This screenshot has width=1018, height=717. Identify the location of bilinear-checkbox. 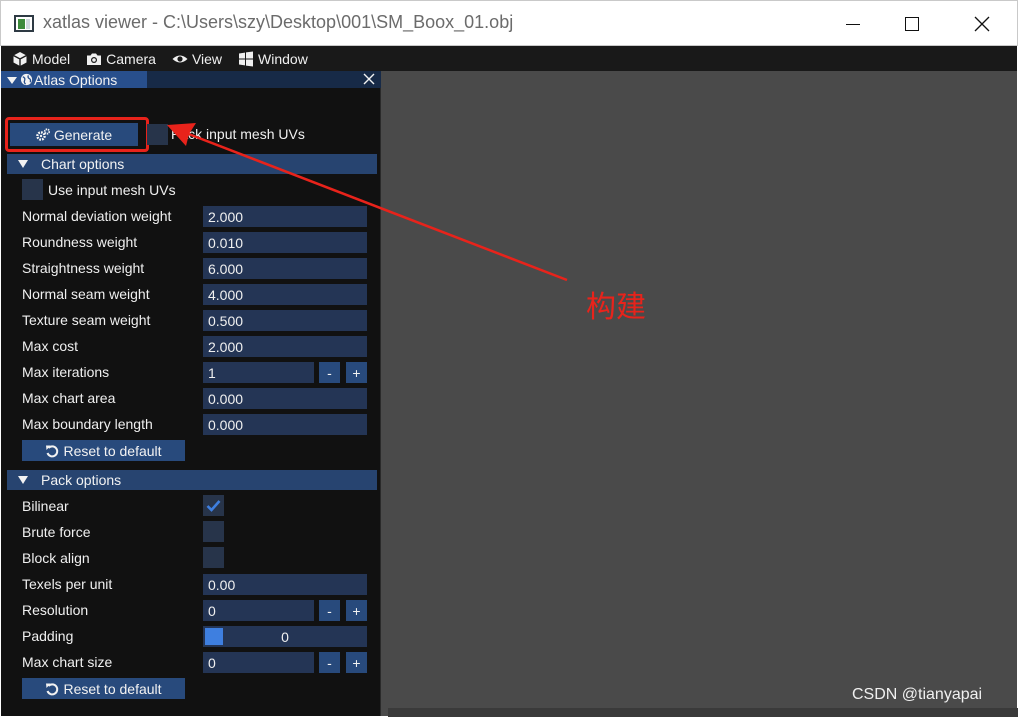
(213, 505).